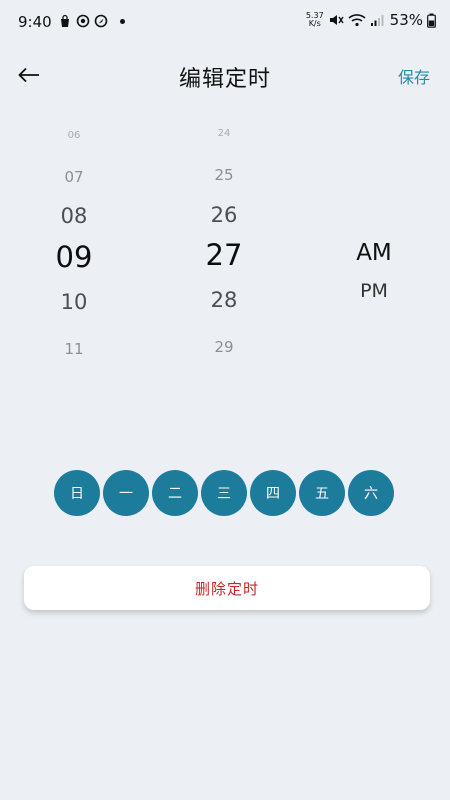  I want to click on page-title: 编辑定时, so click(224, 79).